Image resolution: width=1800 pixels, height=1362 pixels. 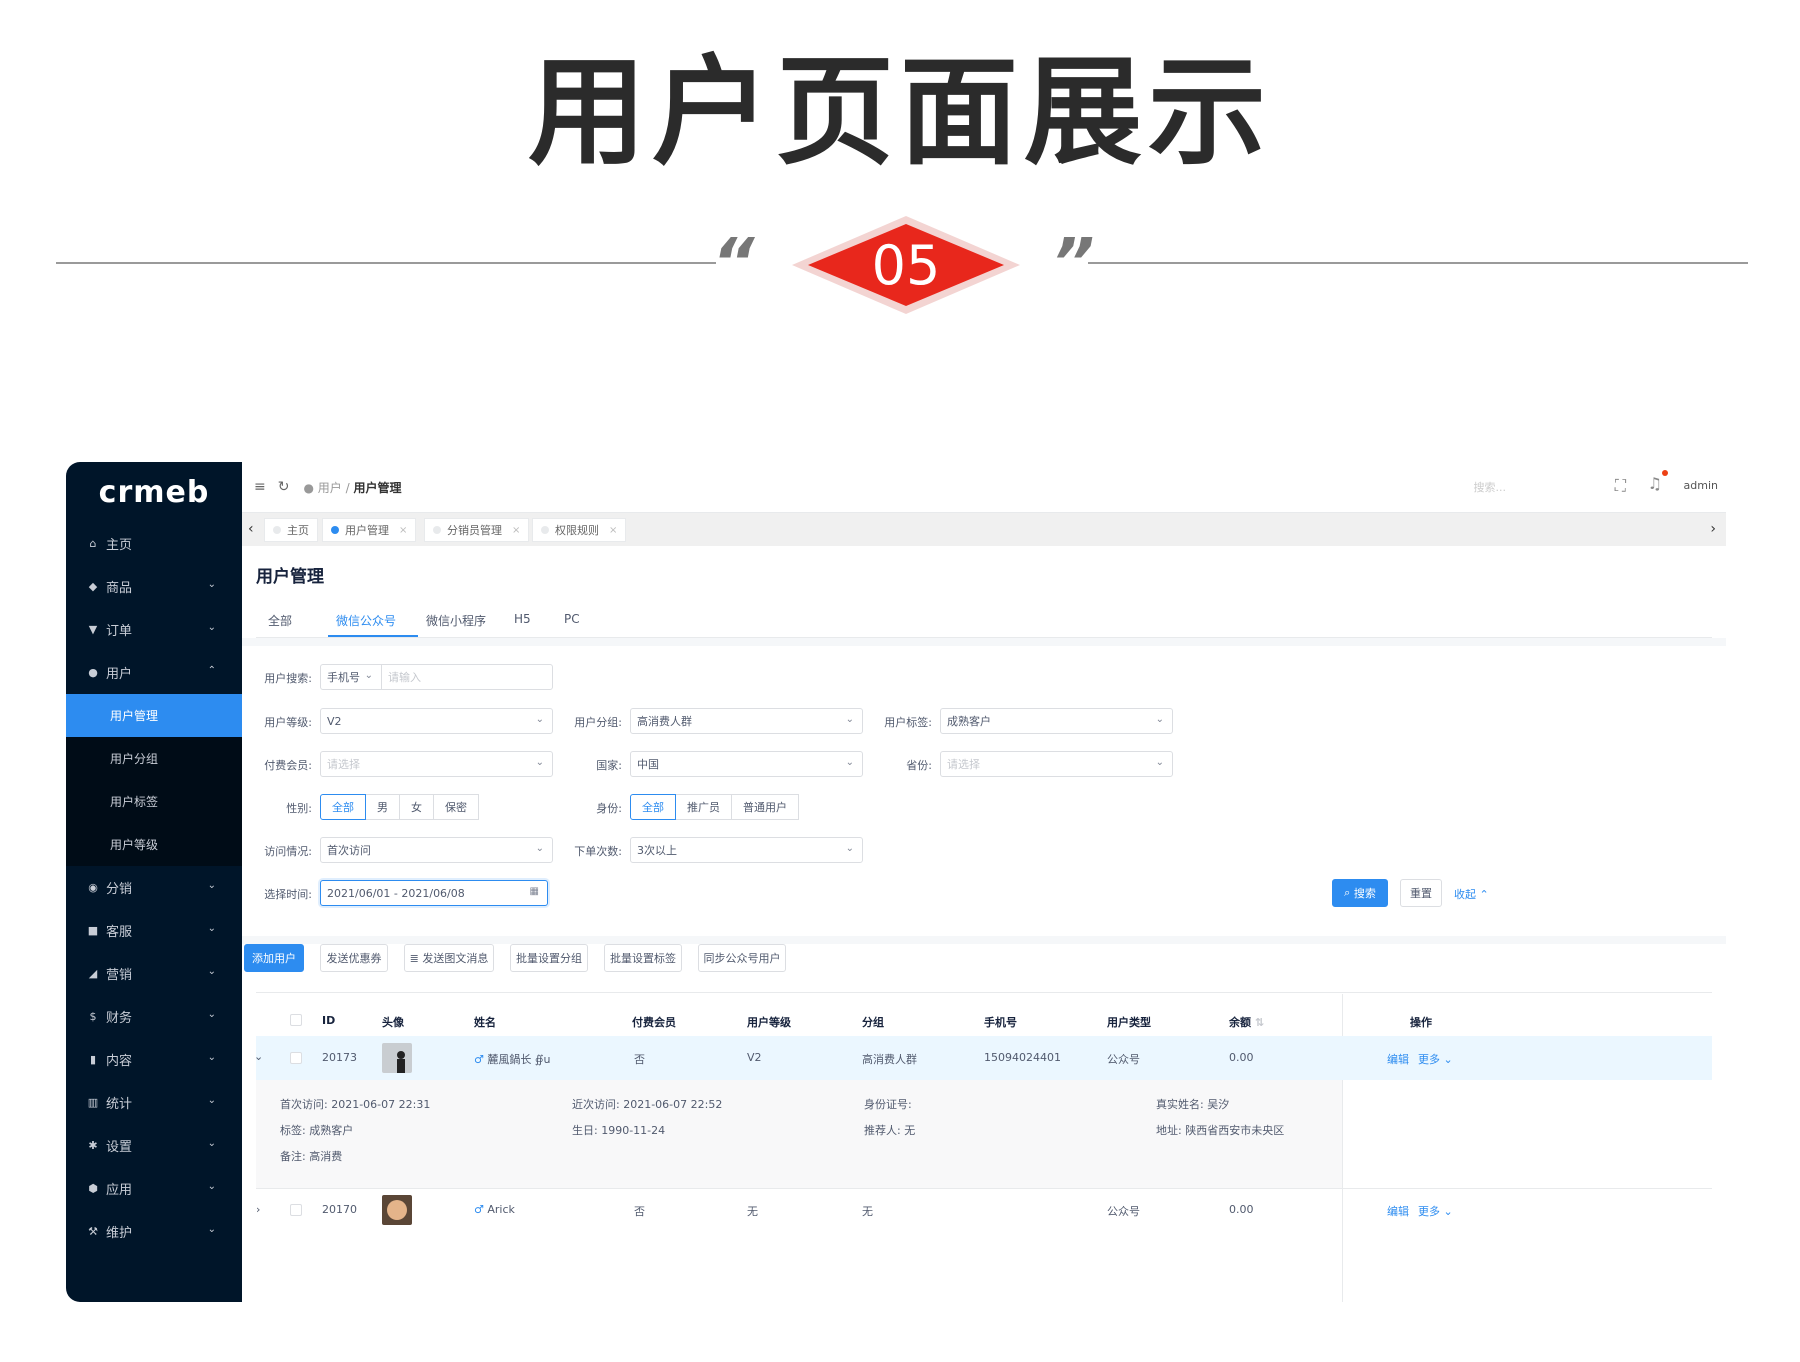 I want to click on sidebar-item-1: ◆ 商品 ⌄, so click(x=154, y=586).